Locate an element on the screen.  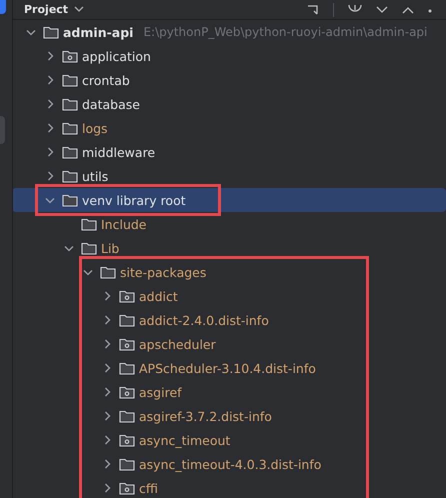
item-label: logs is located at coordinates (95, 128).